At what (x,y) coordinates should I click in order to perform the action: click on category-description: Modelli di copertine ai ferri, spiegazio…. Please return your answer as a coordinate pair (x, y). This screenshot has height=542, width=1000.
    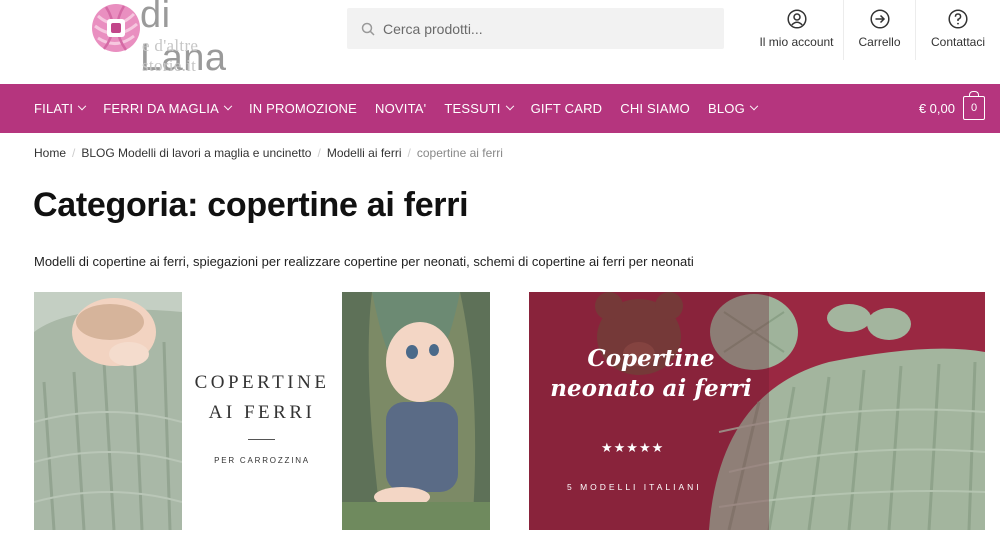
    Looking at the image, I should click on (364, 261).